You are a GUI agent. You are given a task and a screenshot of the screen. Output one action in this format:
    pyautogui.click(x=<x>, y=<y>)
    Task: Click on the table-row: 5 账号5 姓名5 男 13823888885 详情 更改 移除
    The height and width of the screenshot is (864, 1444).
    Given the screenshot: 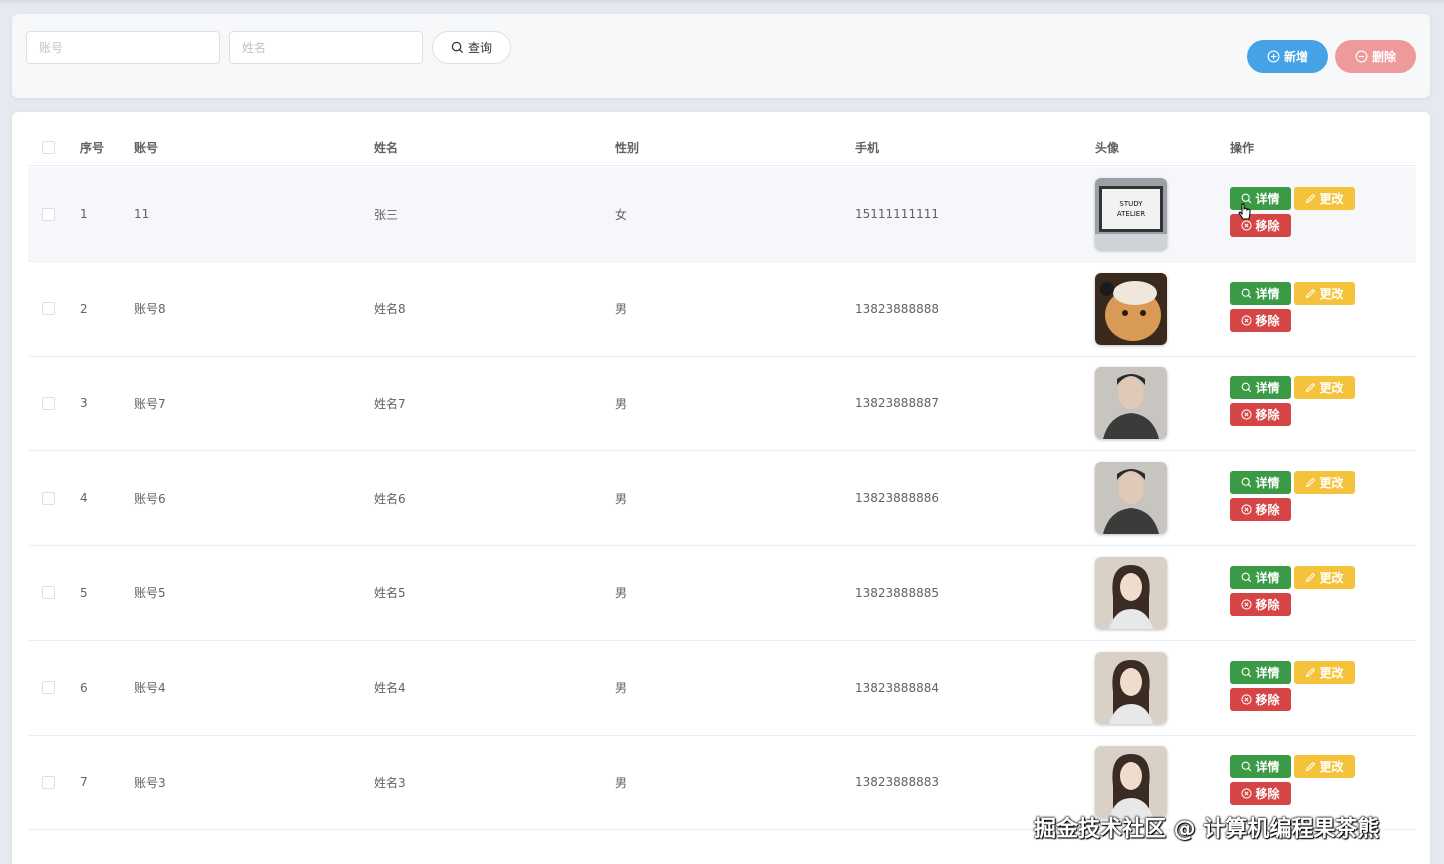 What is the action you would take?
    pyautogui.click(x=722, y=593)
    